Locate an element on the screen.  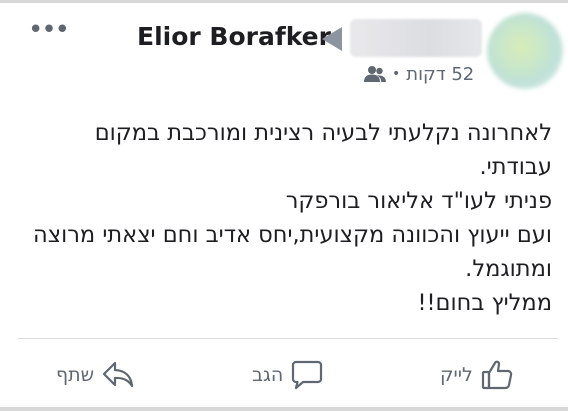
post-actions: שתף הגב לייק is located at coordinates (284, 375).